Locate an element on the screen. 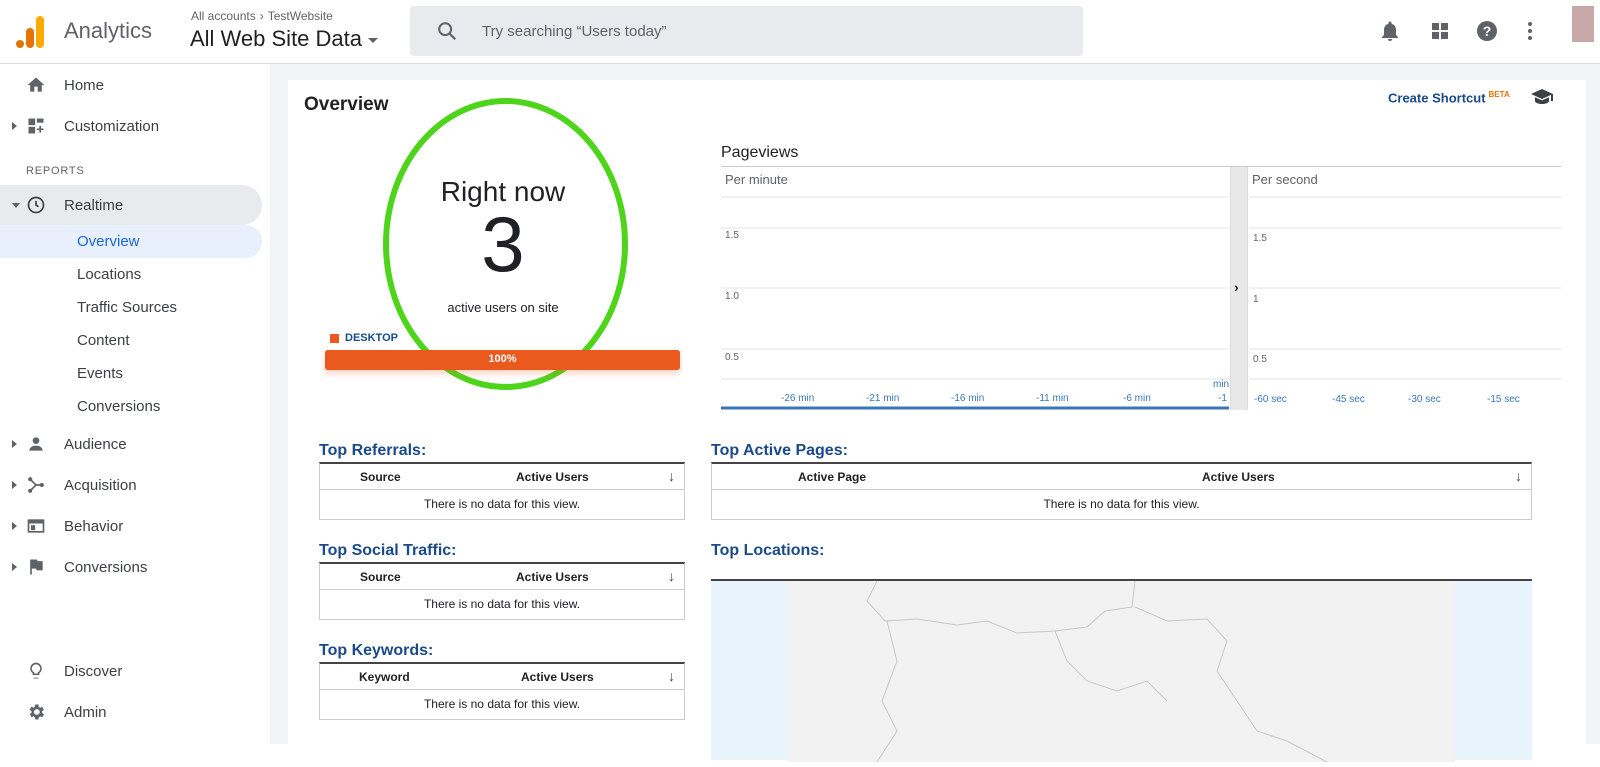  chart-splitter: › is located at coordinates (1239, 288).